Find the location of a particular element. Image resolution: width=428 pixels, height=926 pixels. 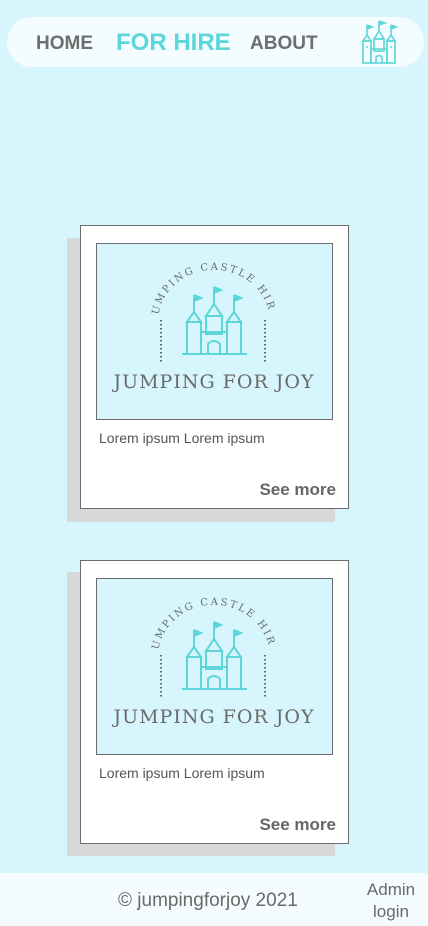

top-navigation: HOME FOR HIRE ABOUT is located at coordinates (215, 42).